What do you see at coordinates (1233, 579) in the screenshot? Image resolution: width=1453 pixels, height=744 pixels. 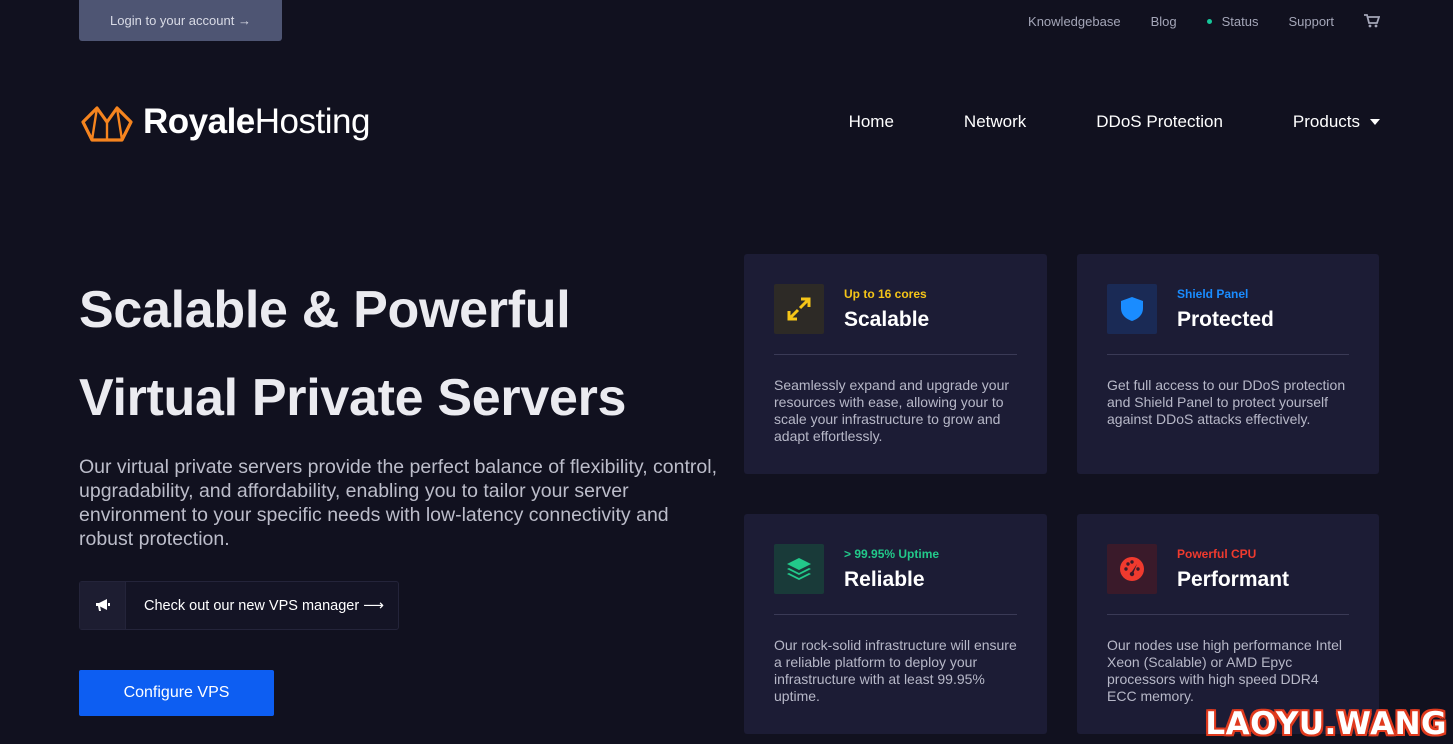 I see `card-heading: Performant` at bounding box center [1233, 579].